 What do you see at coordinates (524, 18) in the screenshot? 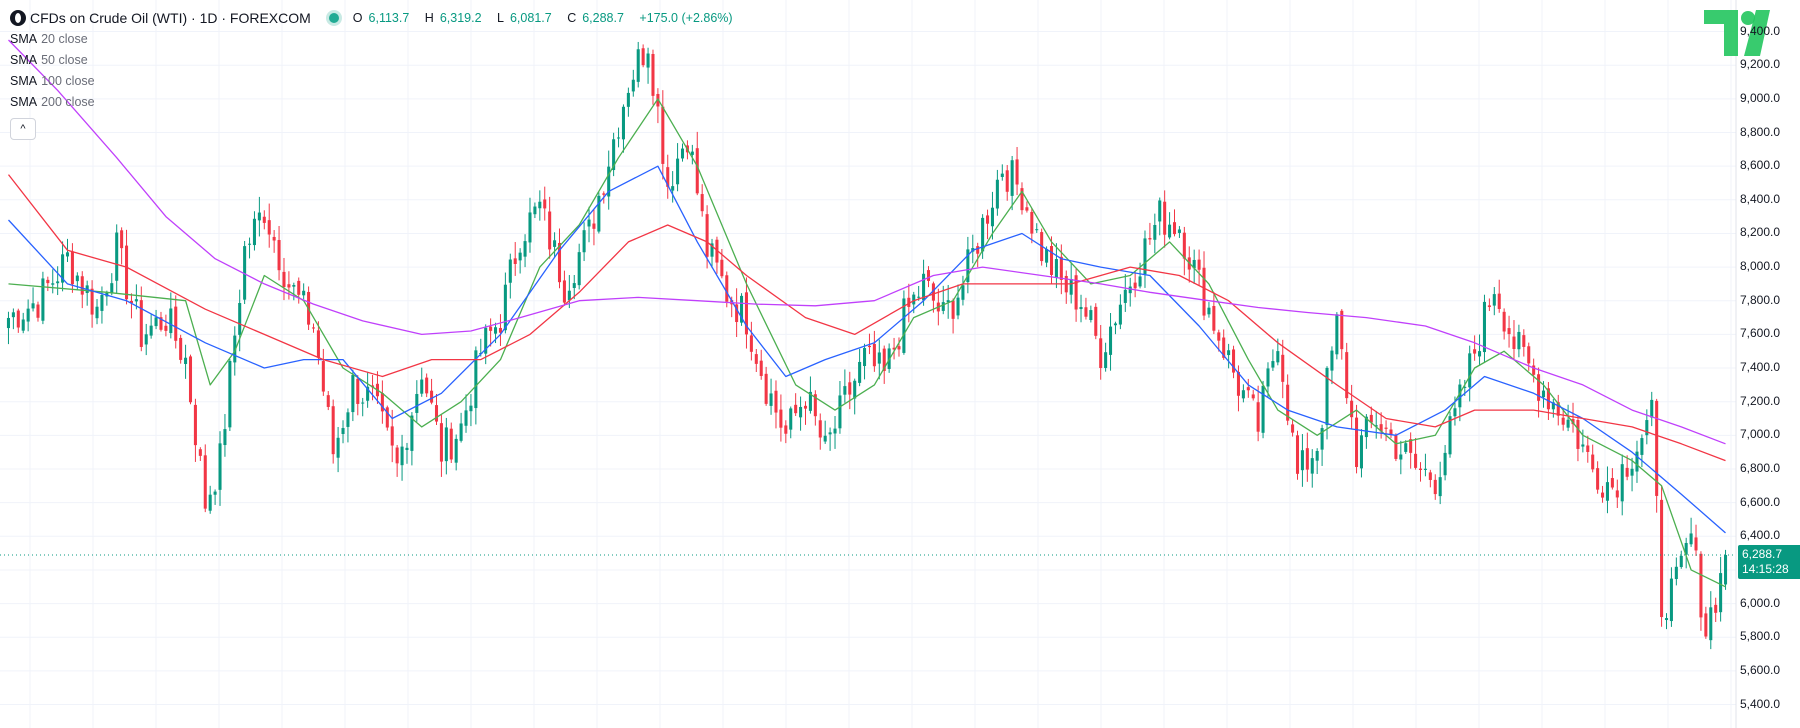
I see `ohlc-low: L 6,081.7` at bounding box center [524, 18].